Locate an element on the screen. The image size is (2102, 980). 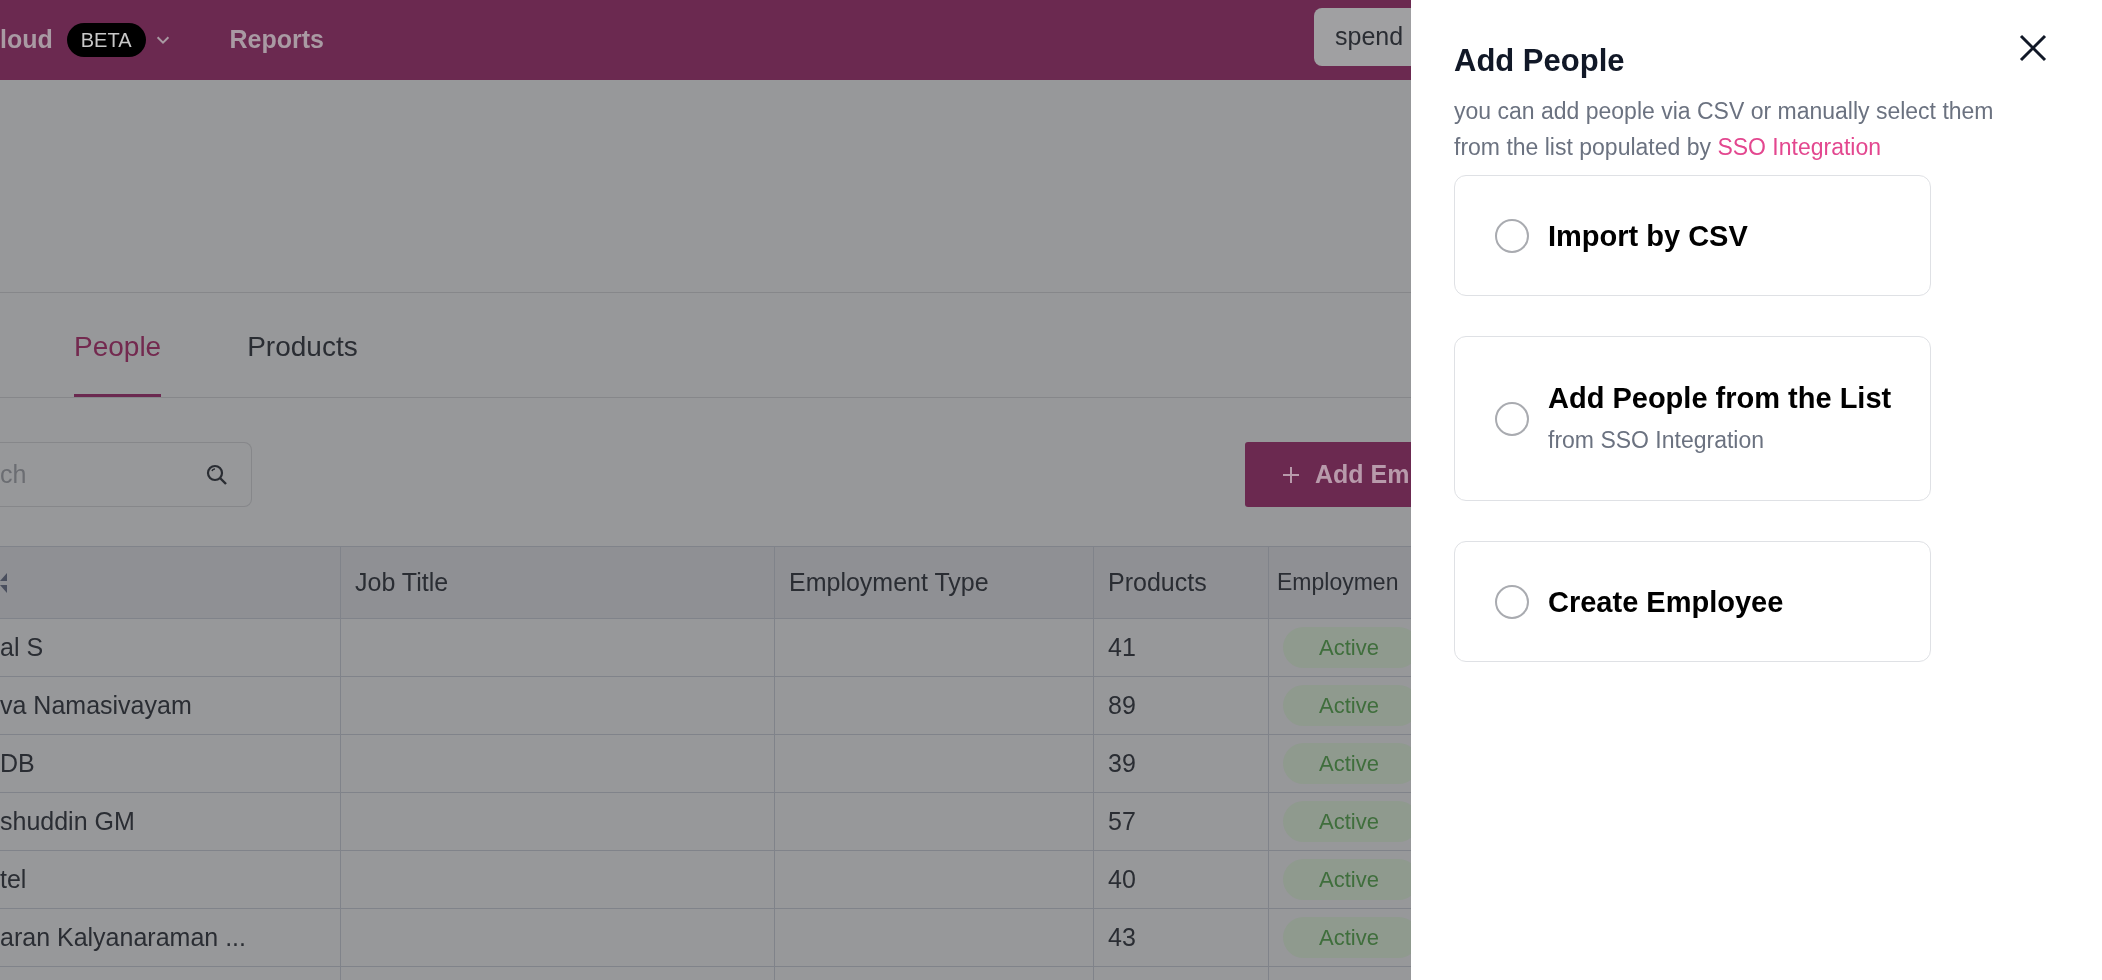
search-icon is located at coordinates (217, 474).